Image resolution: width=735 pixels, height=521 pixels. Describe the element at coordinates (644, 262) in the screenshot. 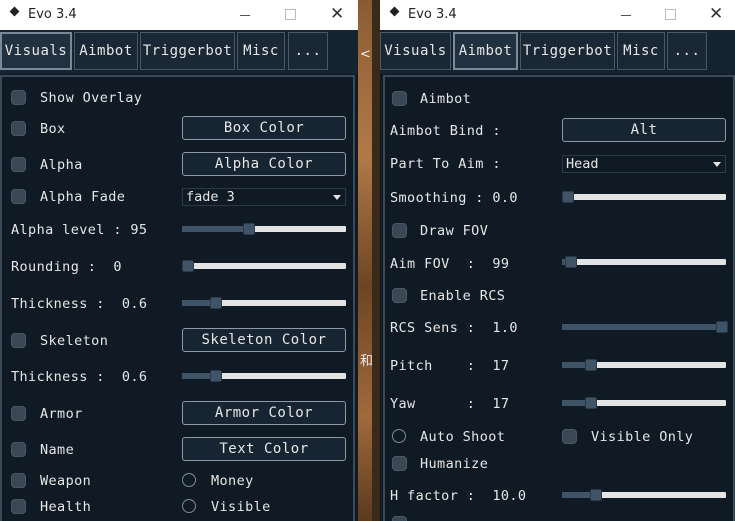

I see `aim-fov-slider` at that location.